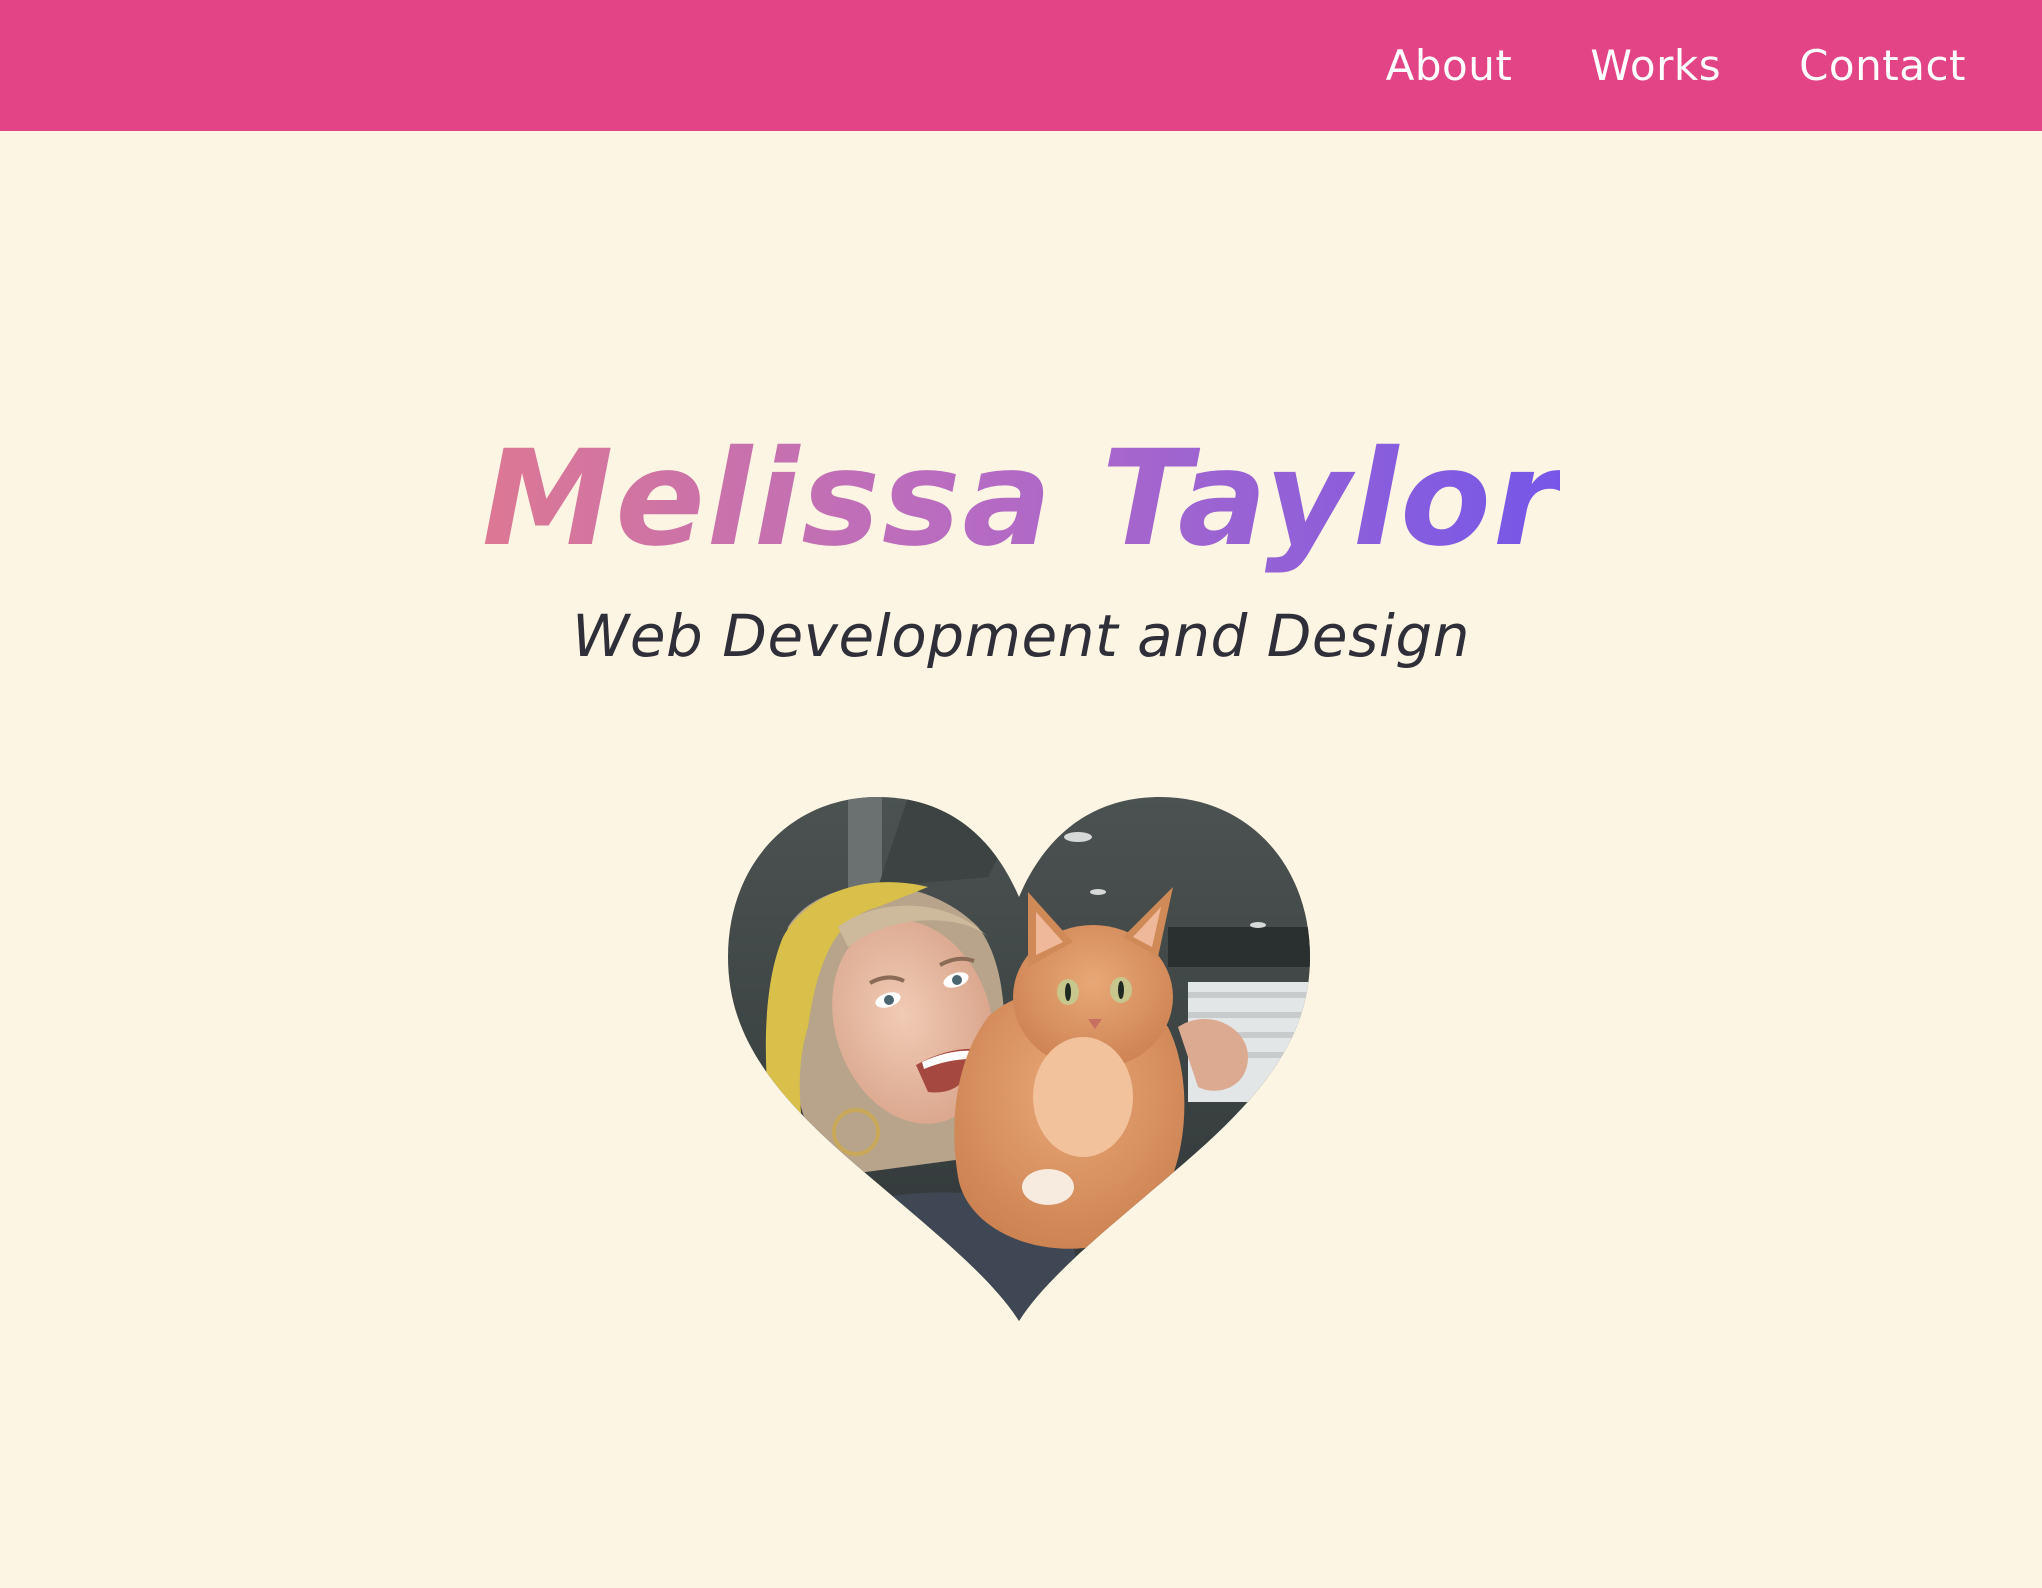 The width and height of the screenshot is (2042, 1588). I want to click on navbar: About Works Contact, so click(1021, 65).